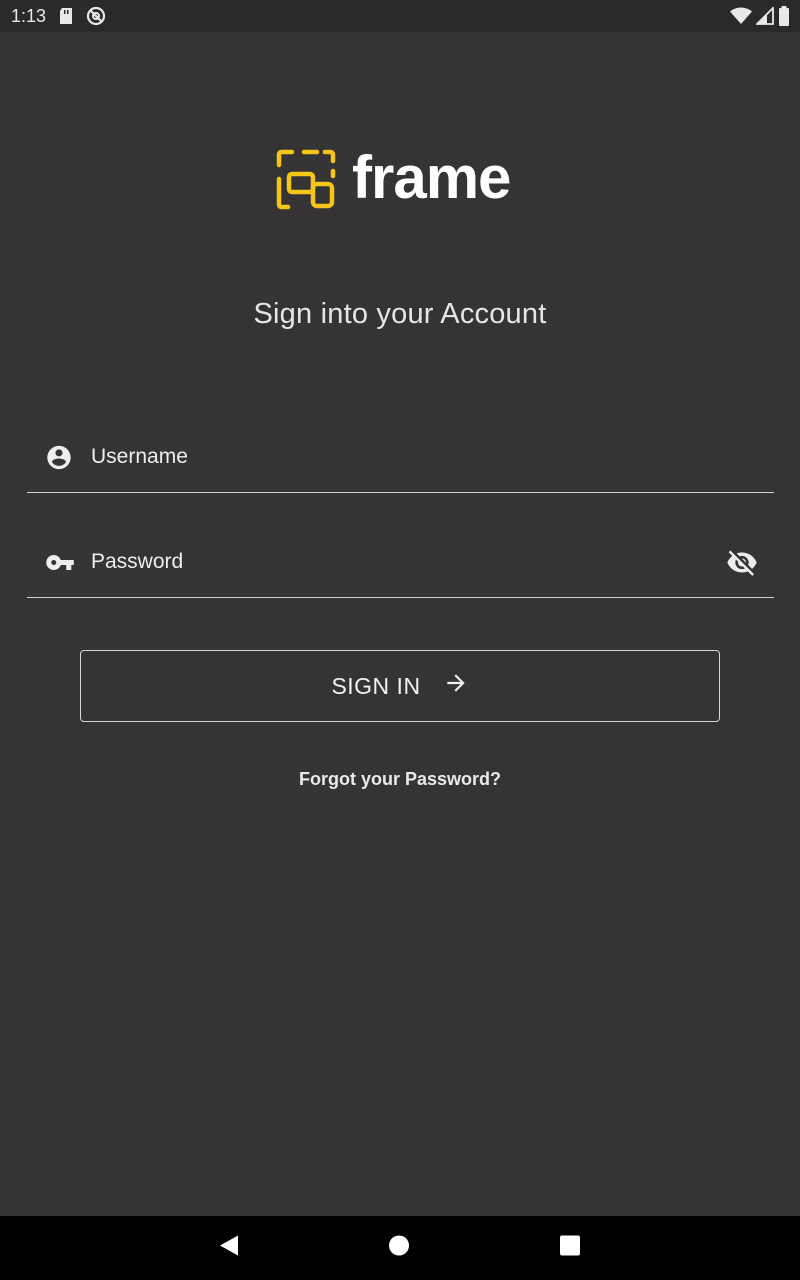  I want to click on sign-in-button: SIGN IN, so click(400, 686).